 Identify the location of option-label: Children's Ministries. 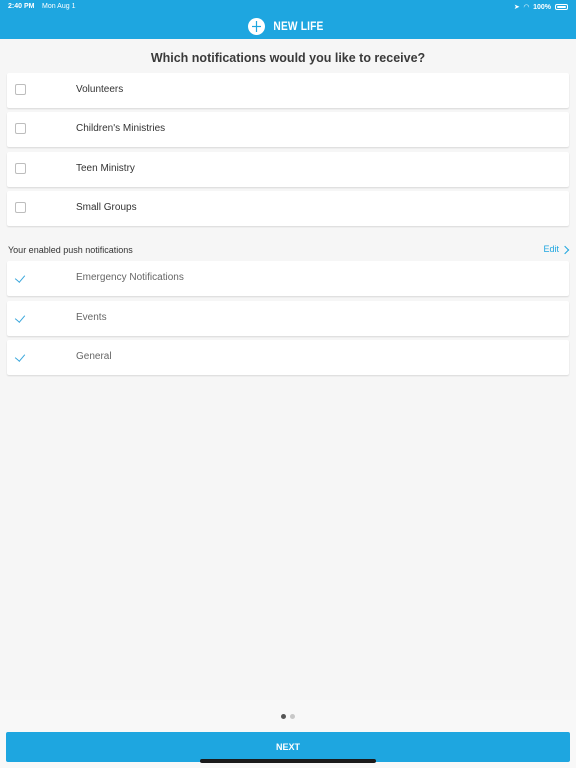
(121, 128).